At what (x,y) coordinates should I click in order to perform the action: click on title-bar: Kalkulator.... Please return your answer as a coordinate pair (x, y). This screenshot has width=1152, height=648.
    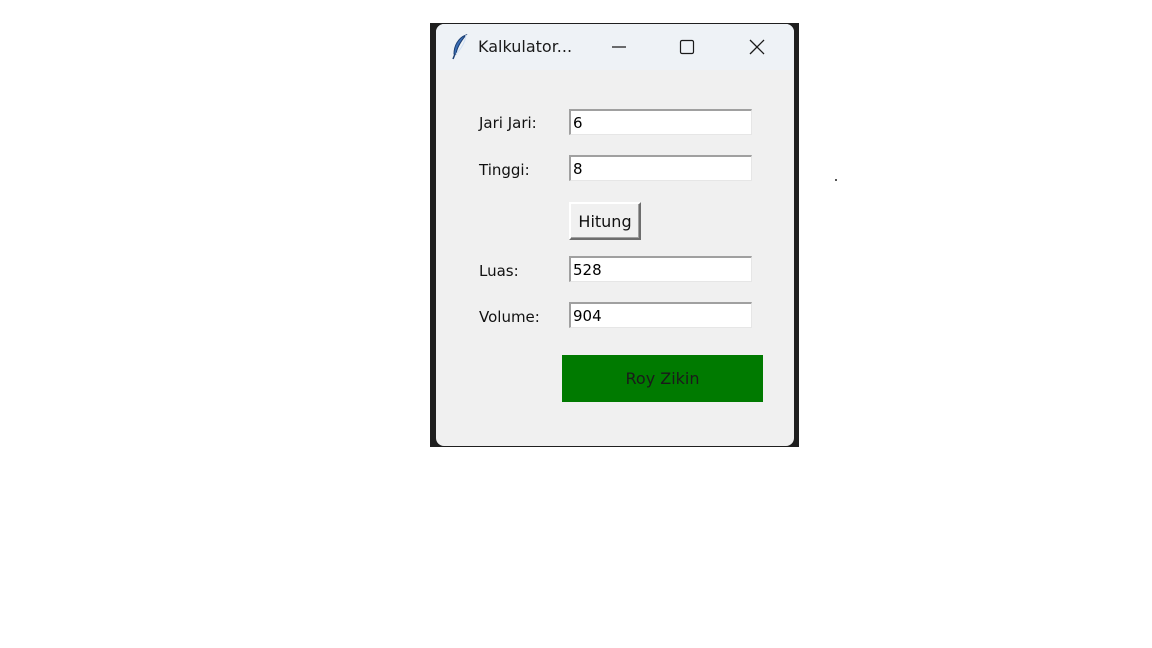
    Looking at the image, I should click on (615, 47).